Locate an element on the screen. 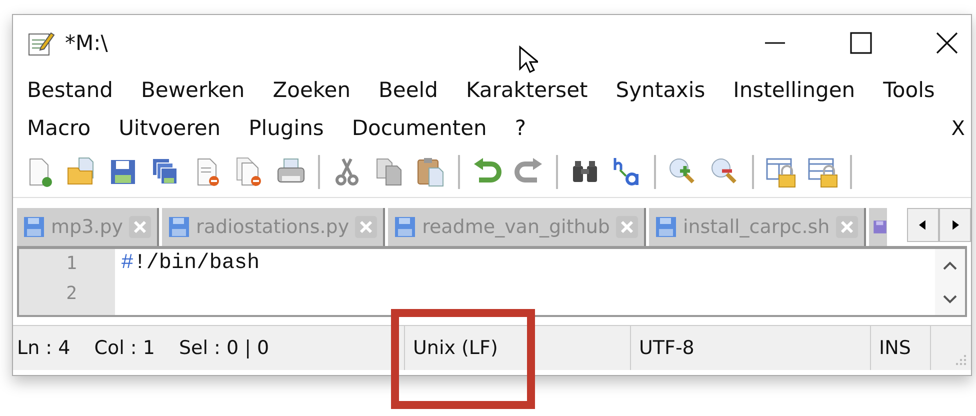 This screenshot has height=416, width=976. menu-item: Documenten is located at coordinates (419, 128).